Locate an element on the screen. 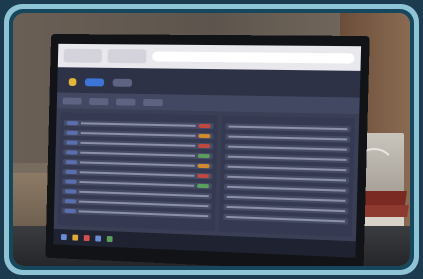  address-bar is located at coordinates (253, 57).